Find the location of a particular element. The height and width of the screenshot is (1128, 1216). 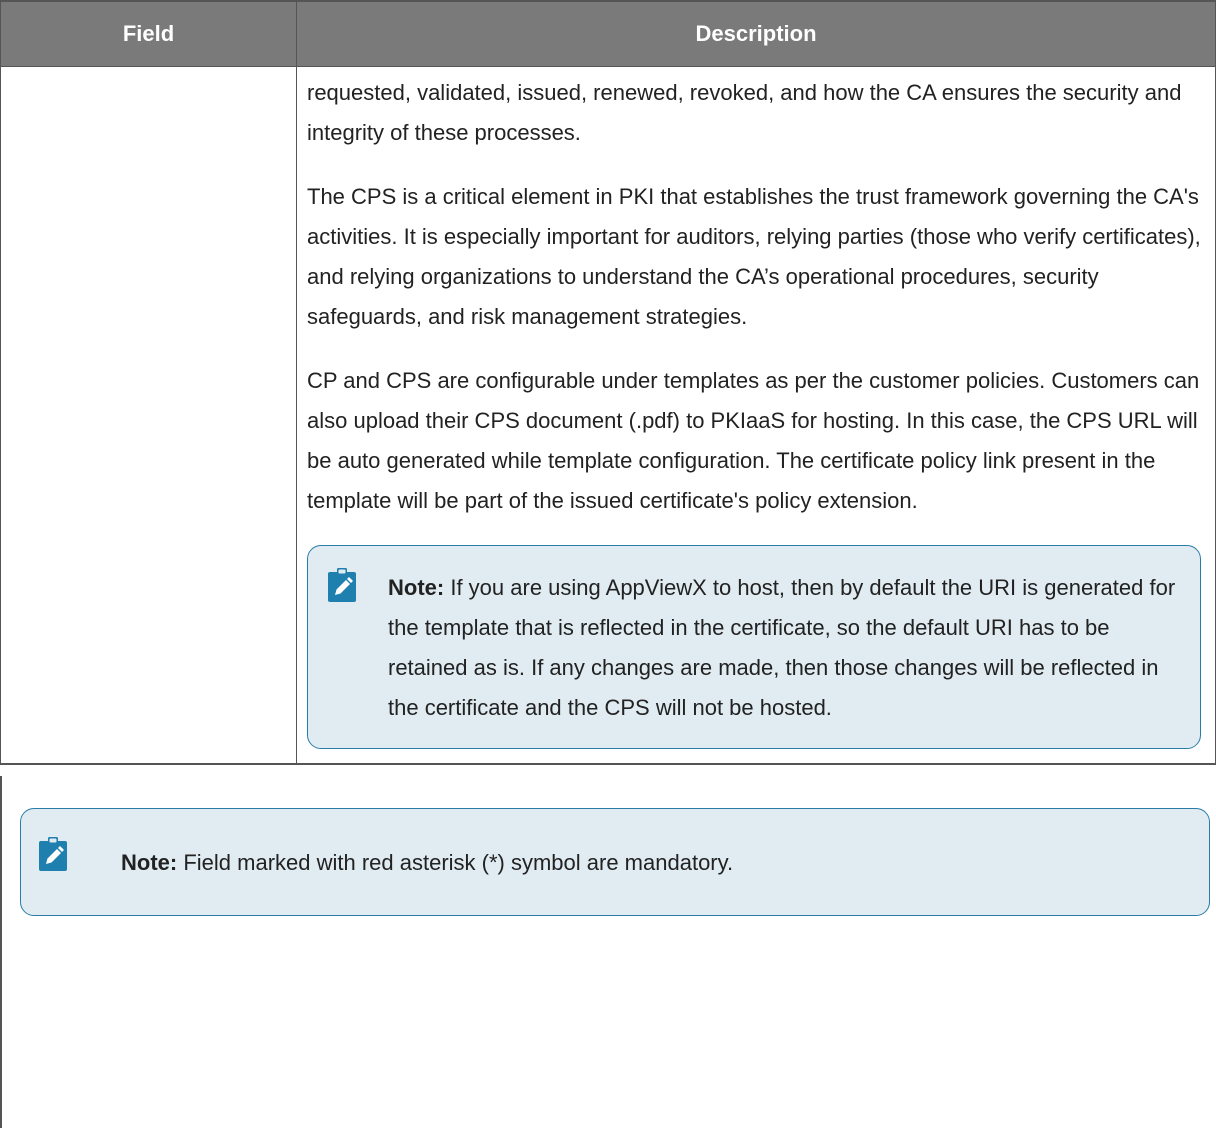

header-description: Description is located at coordinates (756, 33).